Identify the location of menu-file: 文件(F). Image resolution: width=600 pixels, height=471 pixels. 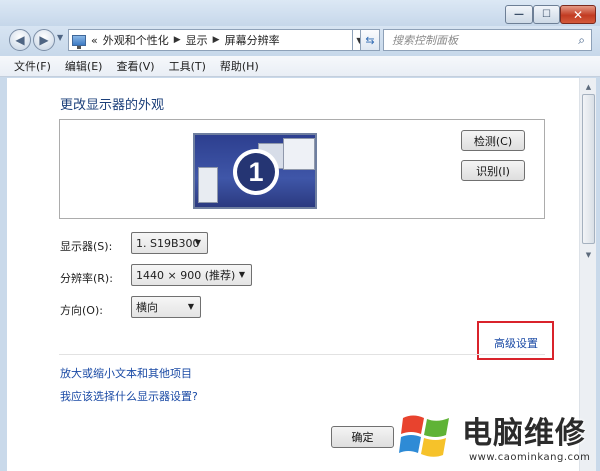
(32, 66).